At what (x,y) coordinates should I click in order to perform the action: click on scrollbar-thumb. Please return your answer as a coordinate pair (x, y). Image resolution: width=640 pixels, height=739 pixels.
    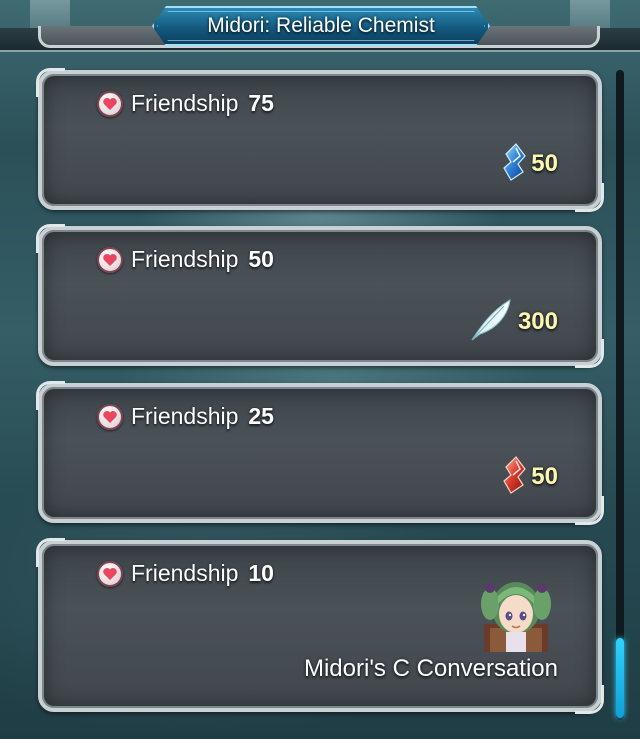
    Looking at the image, I should click on (620, 678).